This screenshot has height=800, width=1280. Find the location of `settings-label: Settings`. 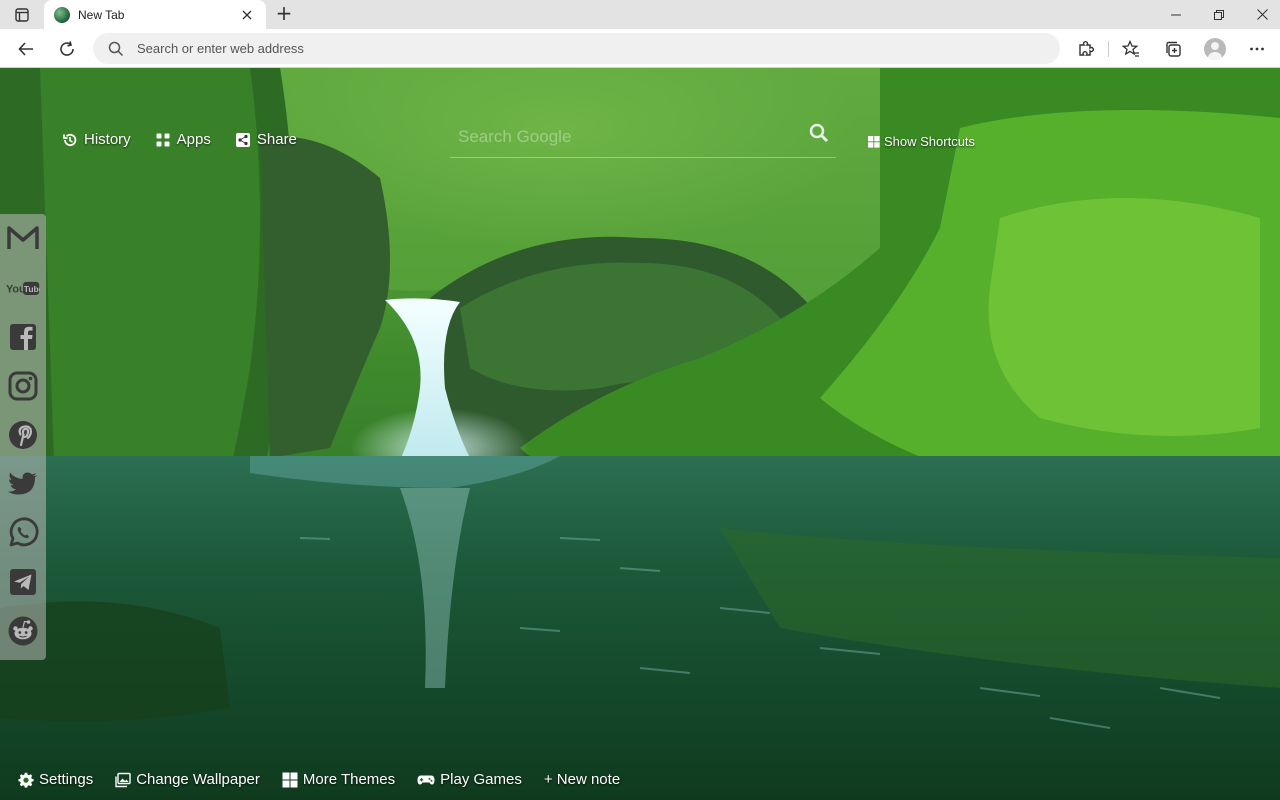

settings-label: Settings is located at coordinates (66, 779).